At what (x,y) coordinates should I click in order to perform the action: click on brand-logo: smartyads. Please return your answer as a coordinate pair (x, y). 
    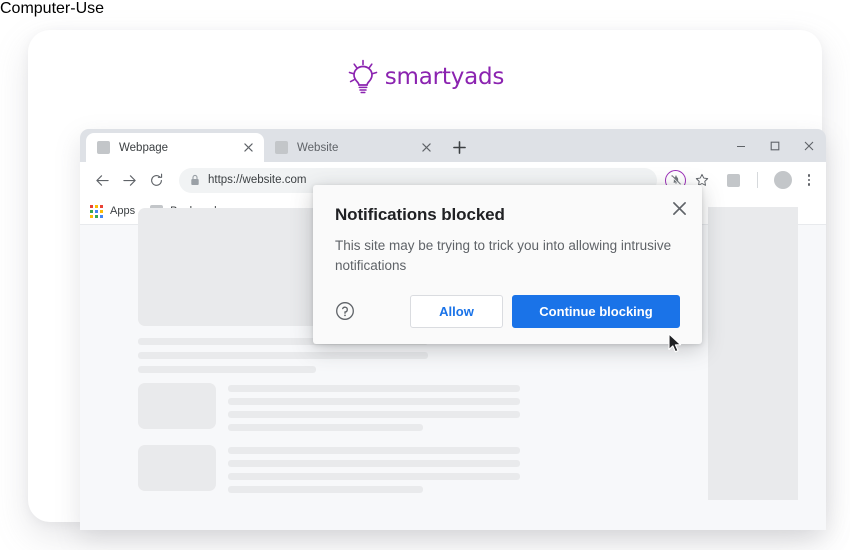
    Looking at the image, I should click on (425, 77).